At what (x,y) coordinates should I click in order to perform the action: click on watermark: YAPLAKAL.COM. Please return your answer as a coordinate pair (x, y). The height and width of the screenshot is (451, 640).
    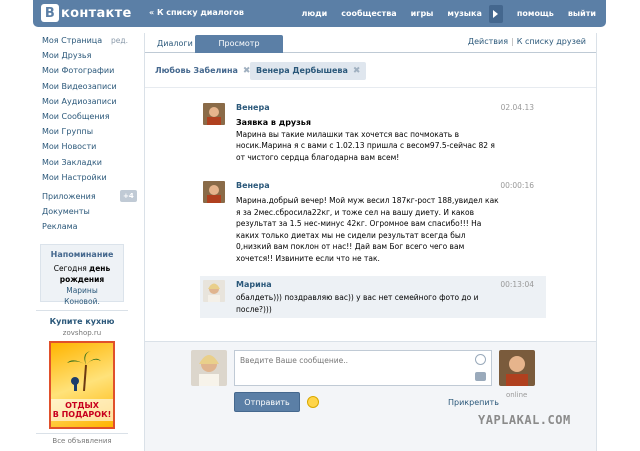
    Looking at the image, I should click on (524, 420).